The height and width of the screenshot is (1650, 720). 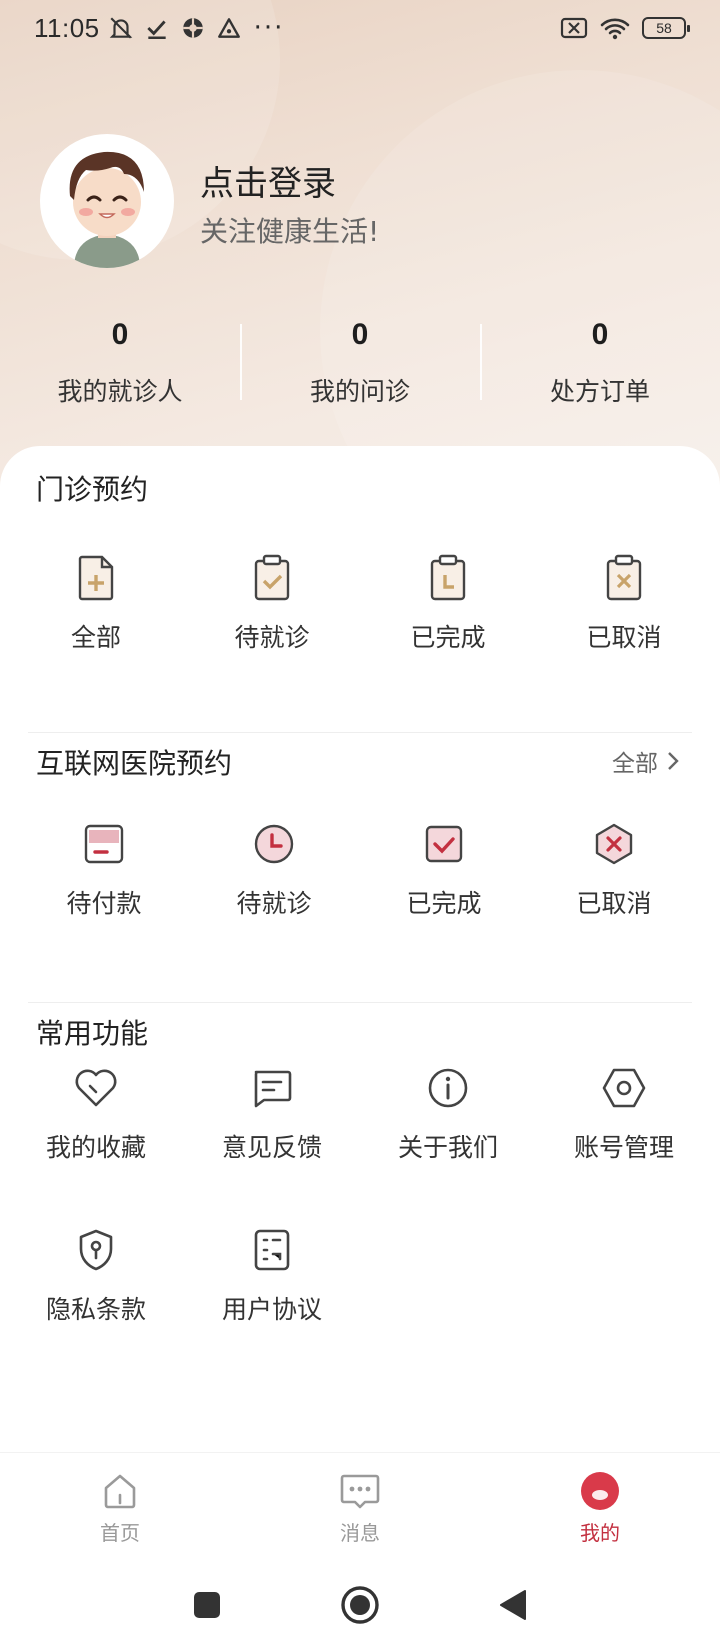 I want to click on stat-label: 我的就诊人, so click(x=120, y=391).